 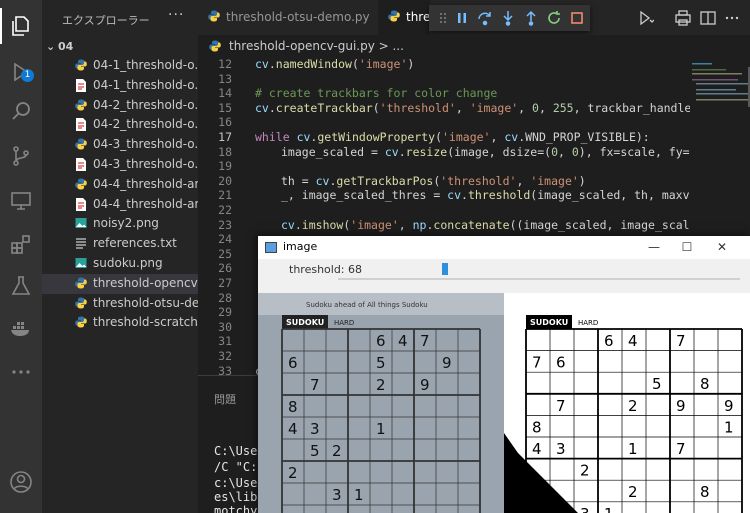 What do you see at coordinates (66, 46) in the screenshot?
I see `folder-label: 04` at bounding box center [66, 46].